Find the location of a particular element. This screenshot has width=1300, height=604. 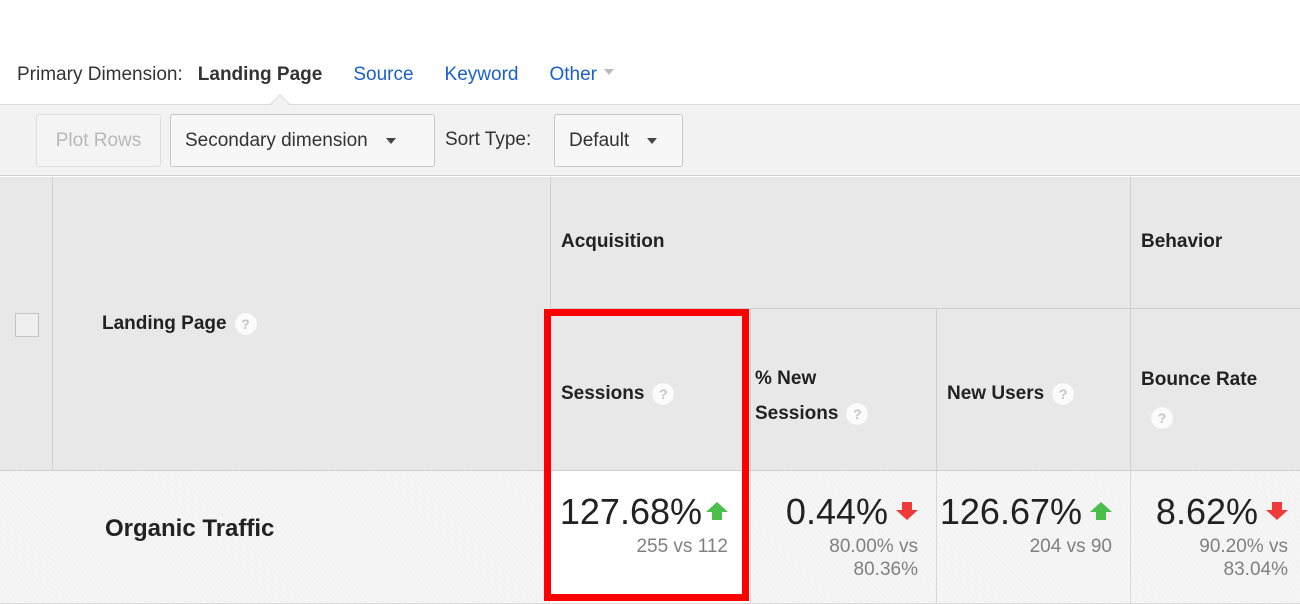

primary-dimension-other-dropdown: Other is located at coordinates (581, 75).